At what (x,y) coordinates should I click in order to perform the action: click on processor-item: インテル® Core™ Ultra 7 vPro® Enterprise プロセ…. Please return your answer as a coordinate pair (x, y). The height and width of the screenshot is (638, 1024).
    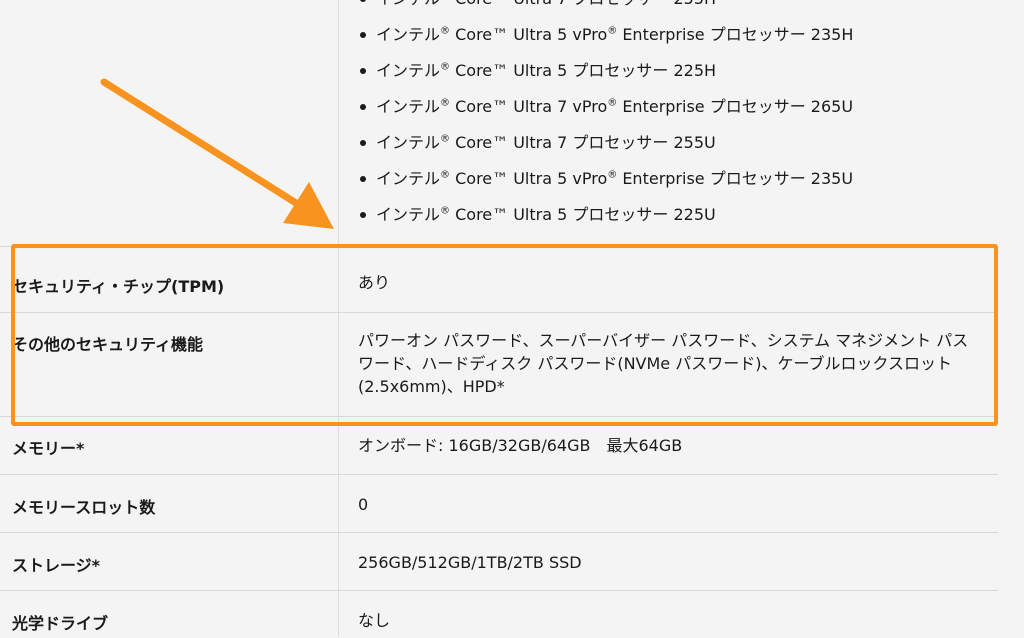
    Looking at the image, I should click on (605, 107).